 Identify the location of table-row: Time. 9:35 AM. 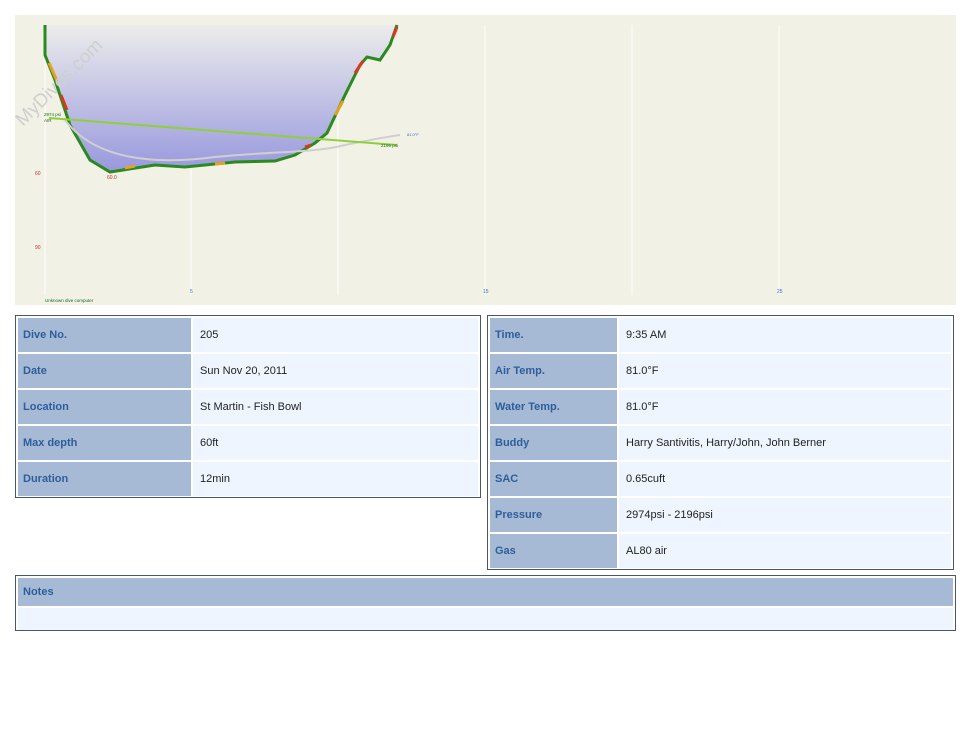
(720, 335).